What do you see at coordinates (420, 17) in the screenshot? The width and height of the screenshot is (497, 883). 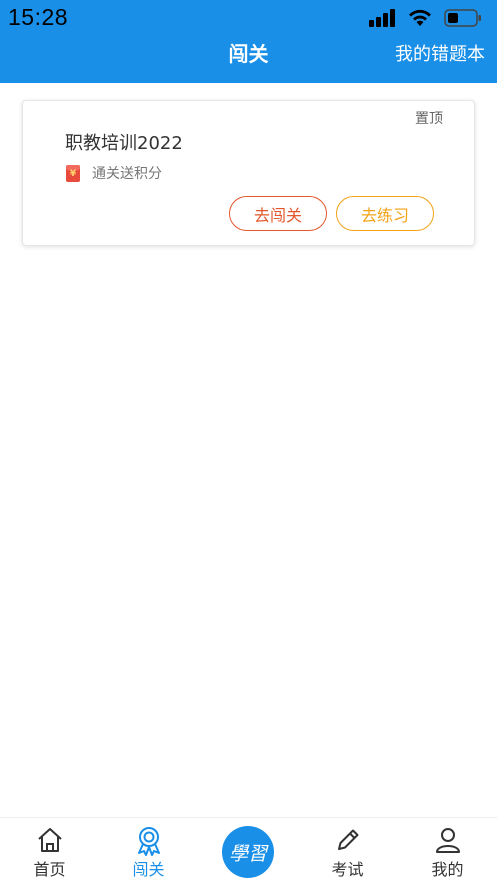 I see `wifi-icon` at bounding box center [420, 17].